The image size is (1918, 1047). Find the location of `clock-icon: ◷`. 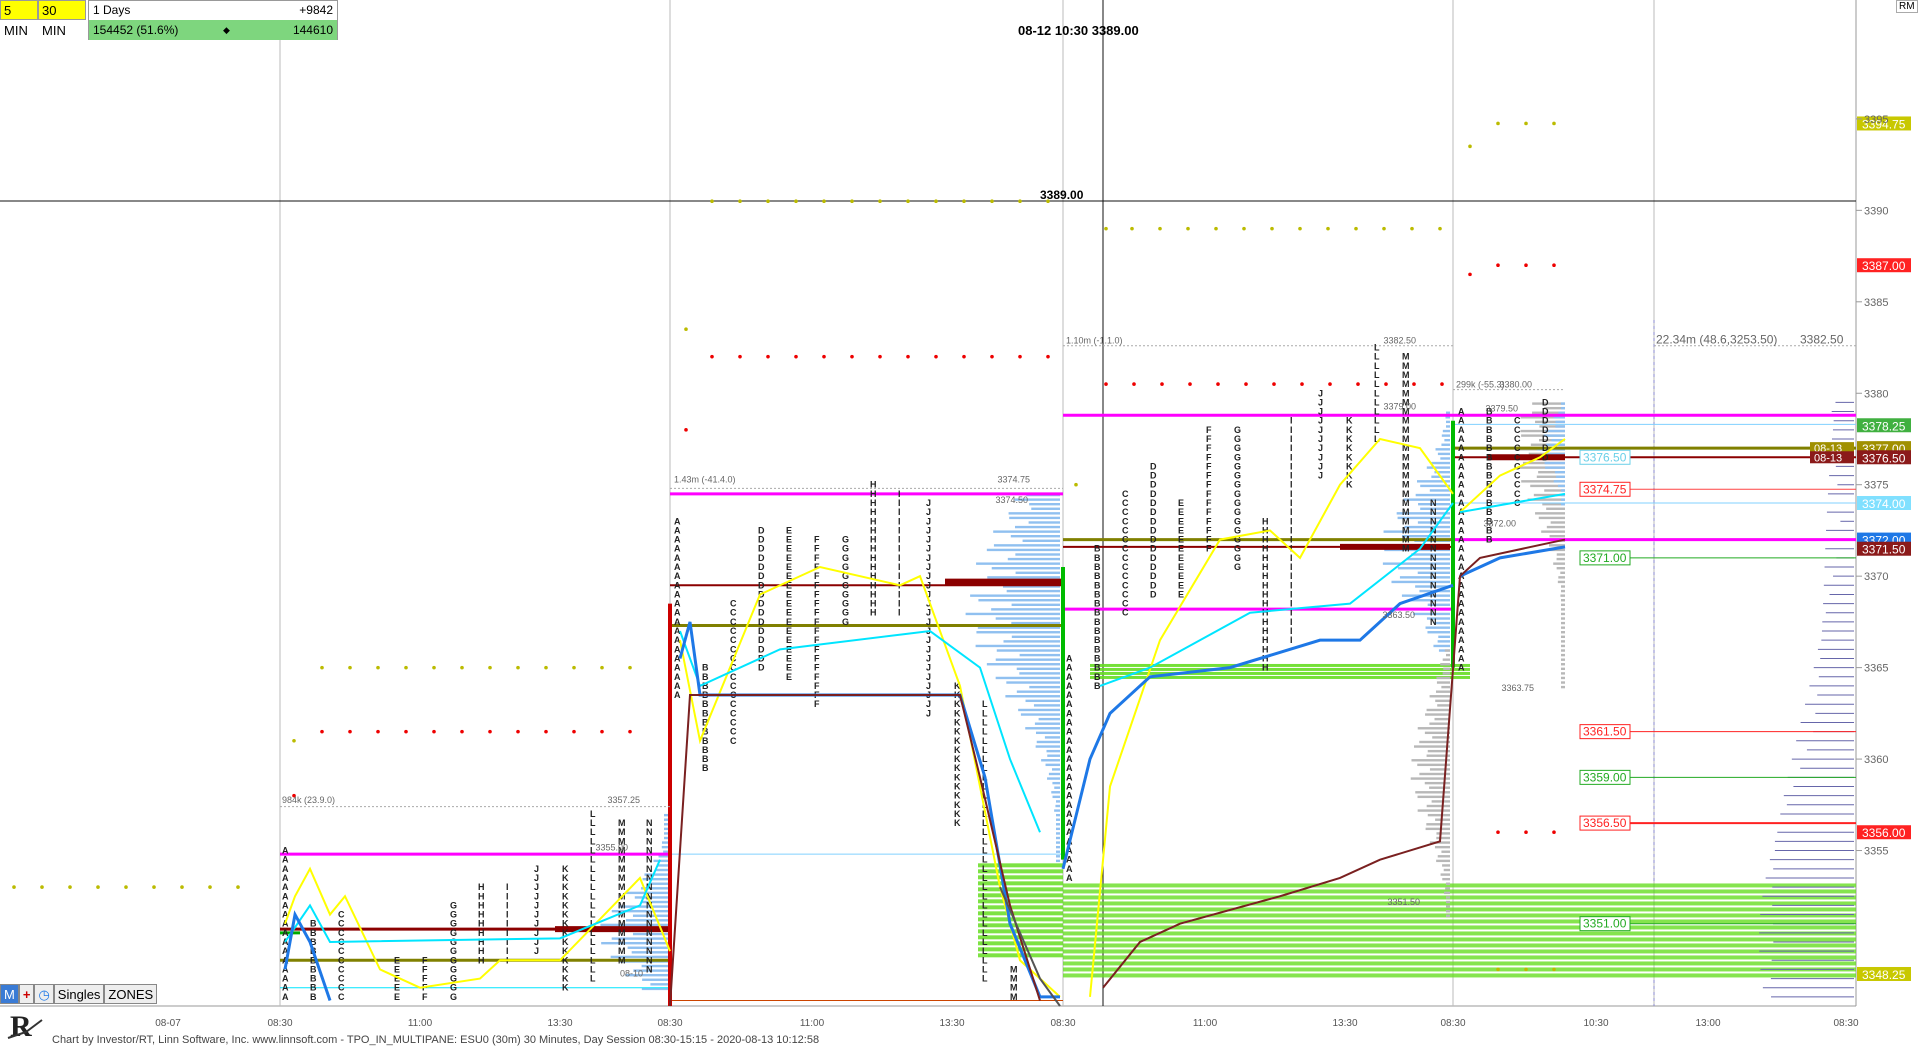

clock-icon: ◷ is located at coordinates (44, 994).